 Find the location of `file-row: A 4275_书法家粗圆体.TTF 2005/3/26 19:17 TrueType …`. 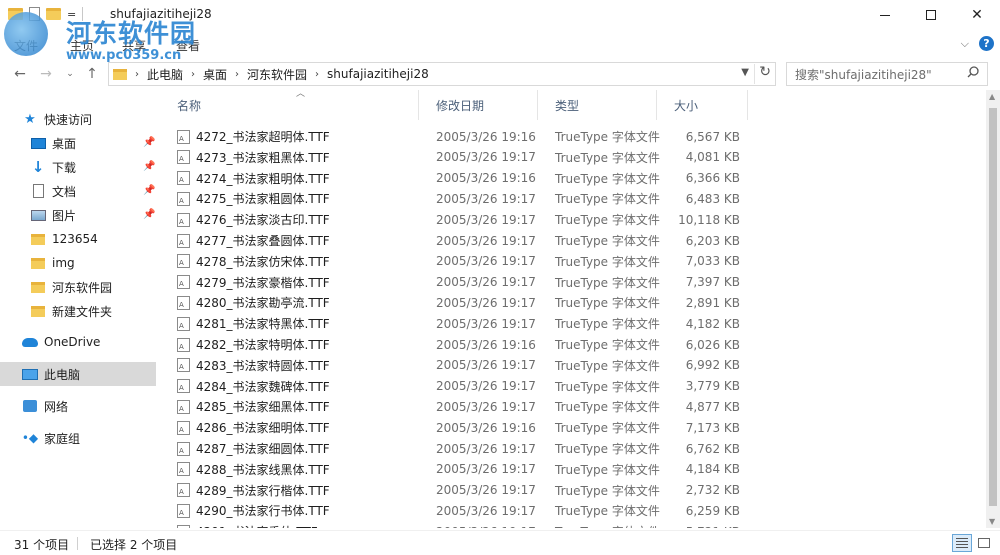

file-row: A 4275_书法家粗圆体.TTF 2005/3/26 19:17 TrueType … is located at coordinates (573, 198).